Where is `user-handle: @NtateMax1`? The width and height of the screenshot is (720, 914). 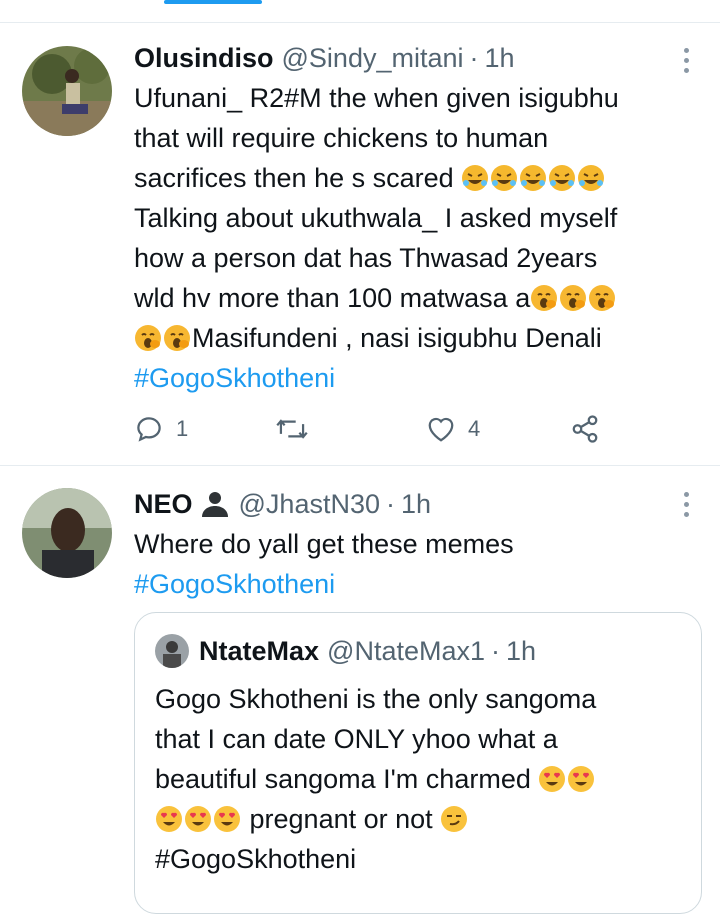
user-handle: @NtateMax1 is located at coordinates (406, 651).